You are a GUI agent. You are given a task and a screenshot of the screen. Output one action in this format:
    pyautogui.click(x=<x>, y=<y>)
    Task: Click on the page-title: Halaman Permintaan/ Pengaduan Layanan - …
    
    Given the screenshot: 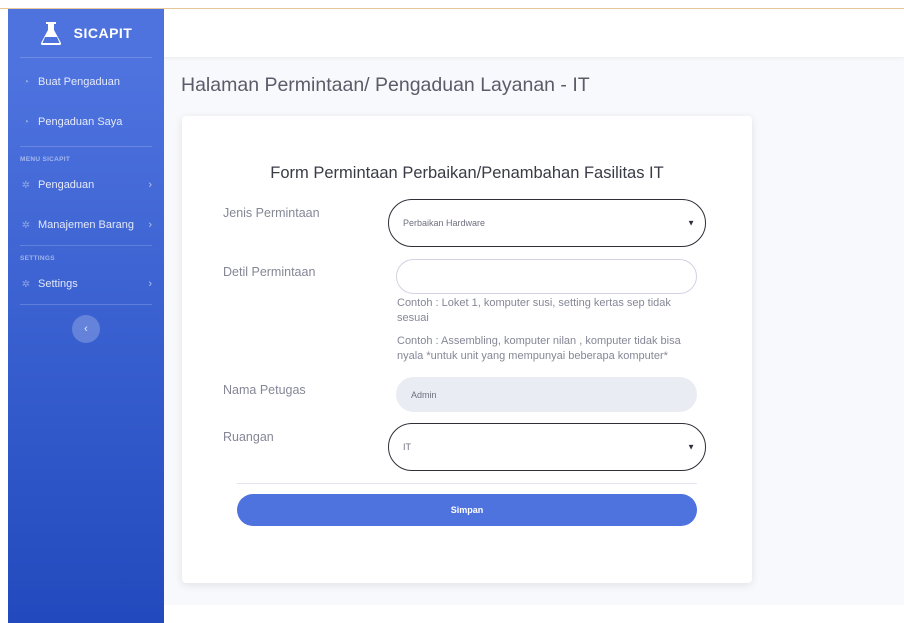 What is the action you would take?
    pyautogui.click(x=385, y=85)
    